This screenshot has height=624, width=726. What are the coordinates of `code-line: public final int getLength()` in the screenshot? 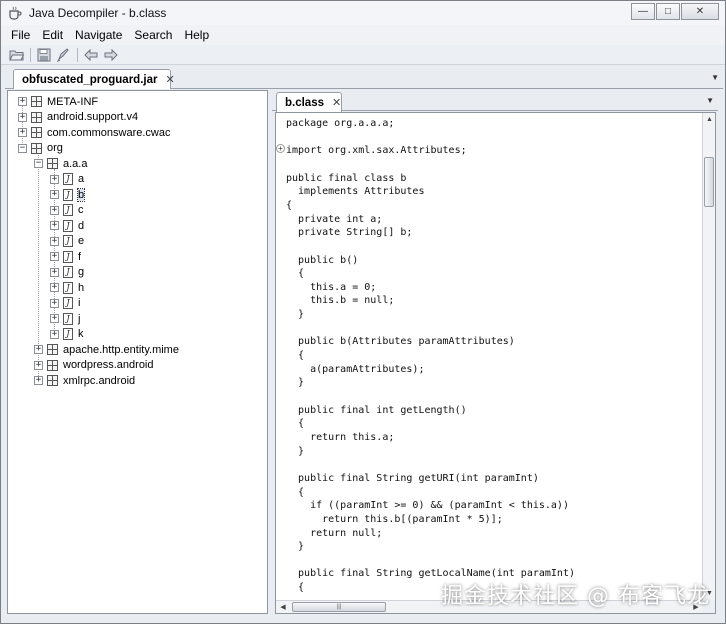 It's located at (376, 410).